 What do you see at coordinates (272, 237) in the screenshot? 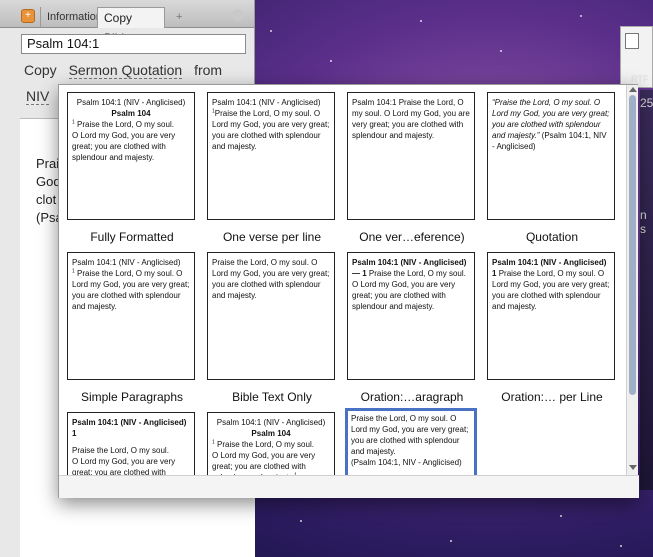
I see `style-caption: One verse per line` at bounding box center [272, 237].